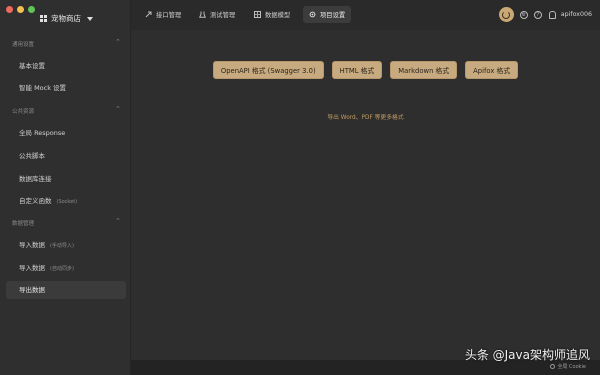  What do you see at coordinates (268, 70) in the screenshot?
I see `export-openapi-button: OpenAPI 格式 (Swagger 3.0)` at bounding box center [268, 70].